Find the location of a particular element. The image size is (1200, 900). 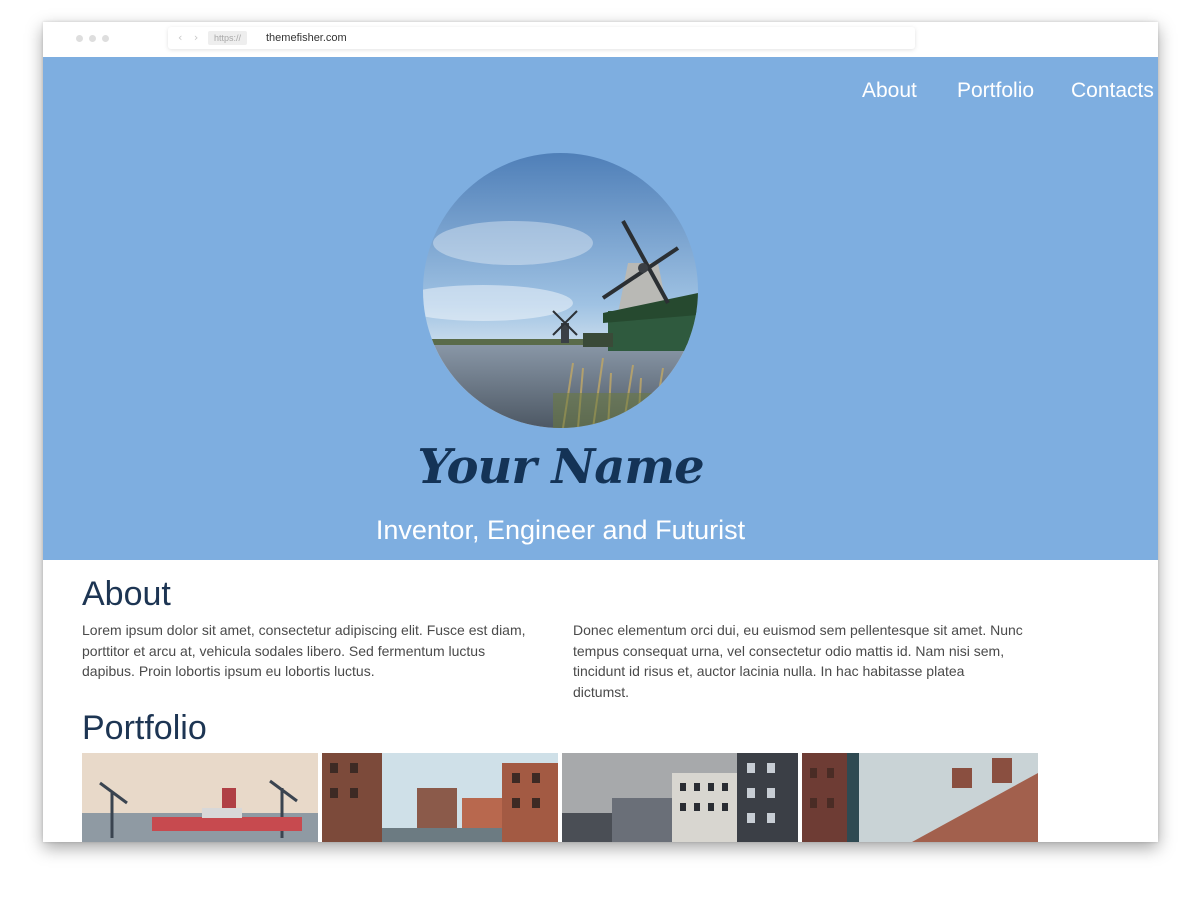

browser-toolbar: ‹ › https:// themefisher.com is located at coordinates (600, 39).